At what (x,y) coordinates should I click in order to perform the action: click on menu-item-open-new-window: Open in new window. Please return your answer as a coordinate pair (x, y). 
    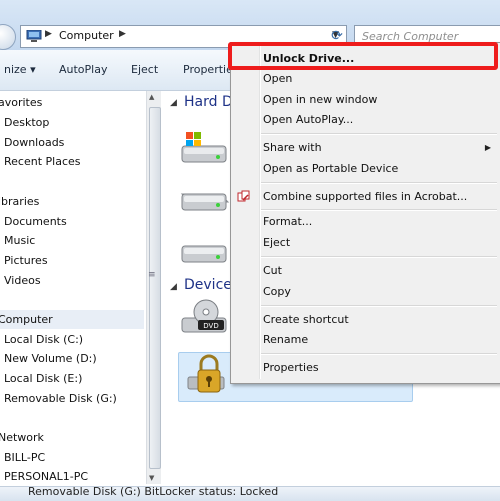
    Looking at the image, I should click on (320, 99).